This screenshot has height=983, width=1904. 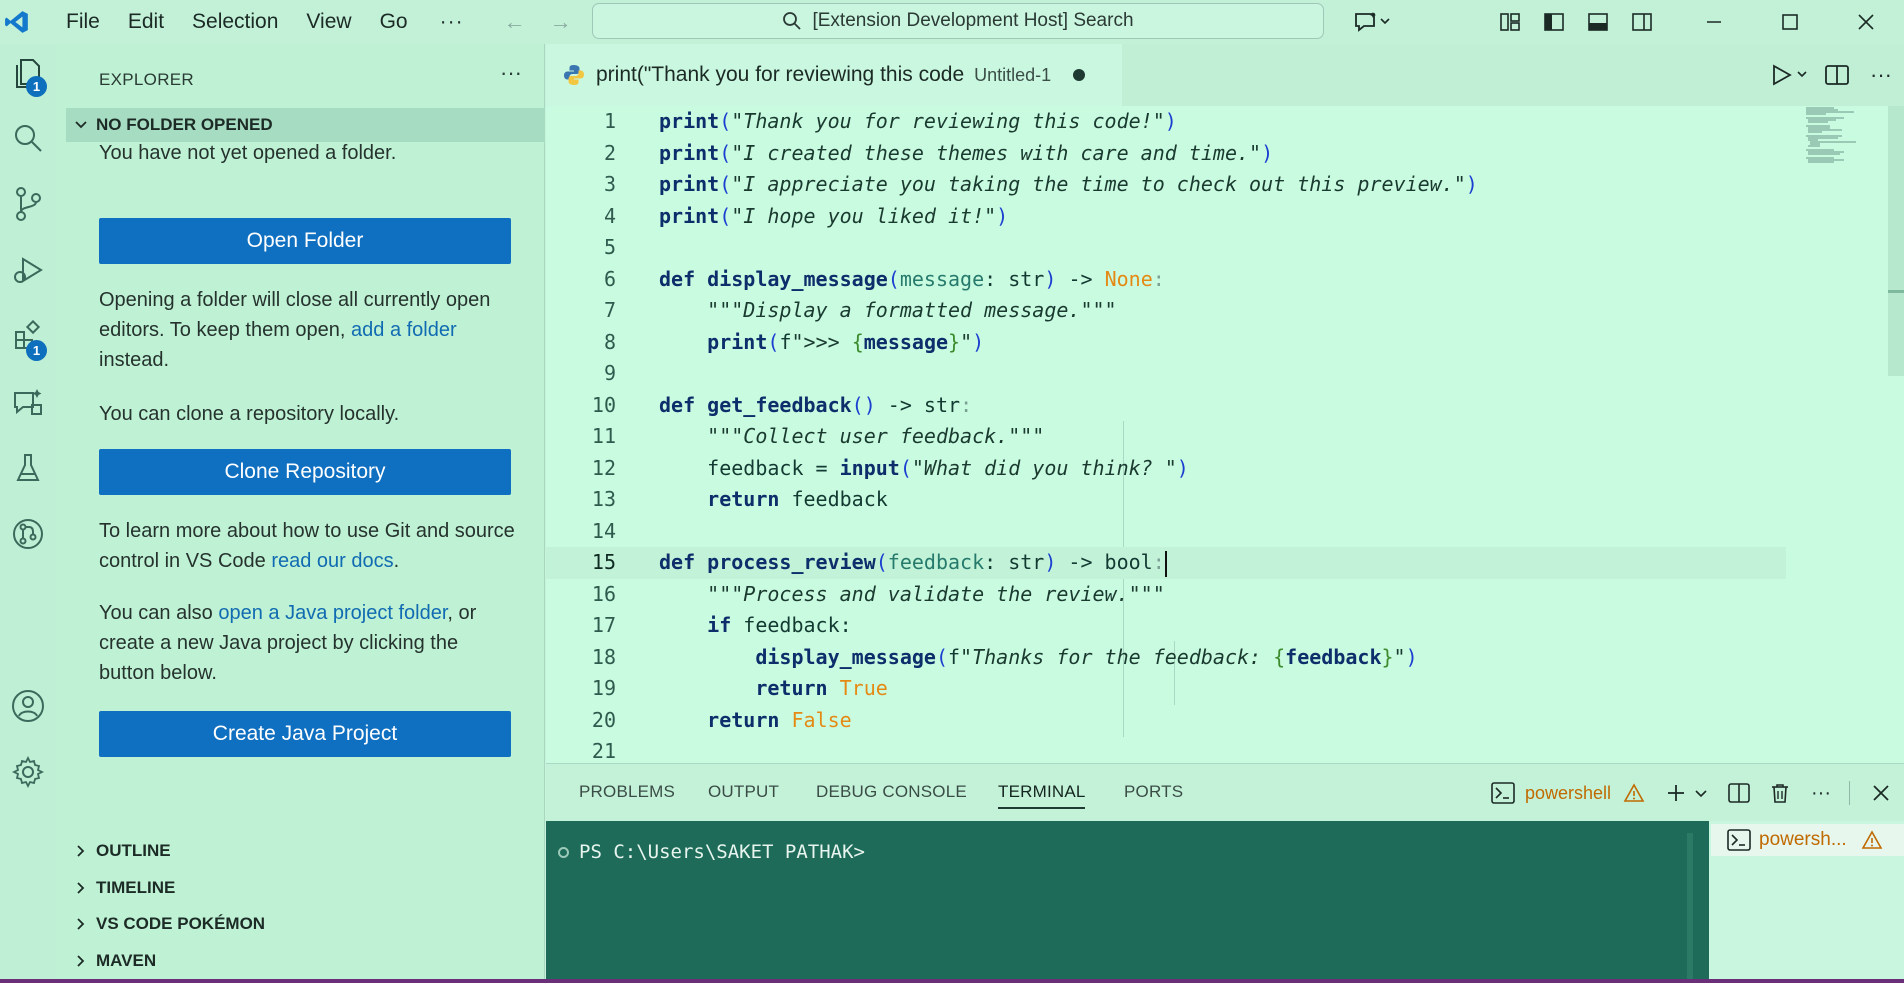 I want to click on line-number: 19, so click(x=603, y=688).